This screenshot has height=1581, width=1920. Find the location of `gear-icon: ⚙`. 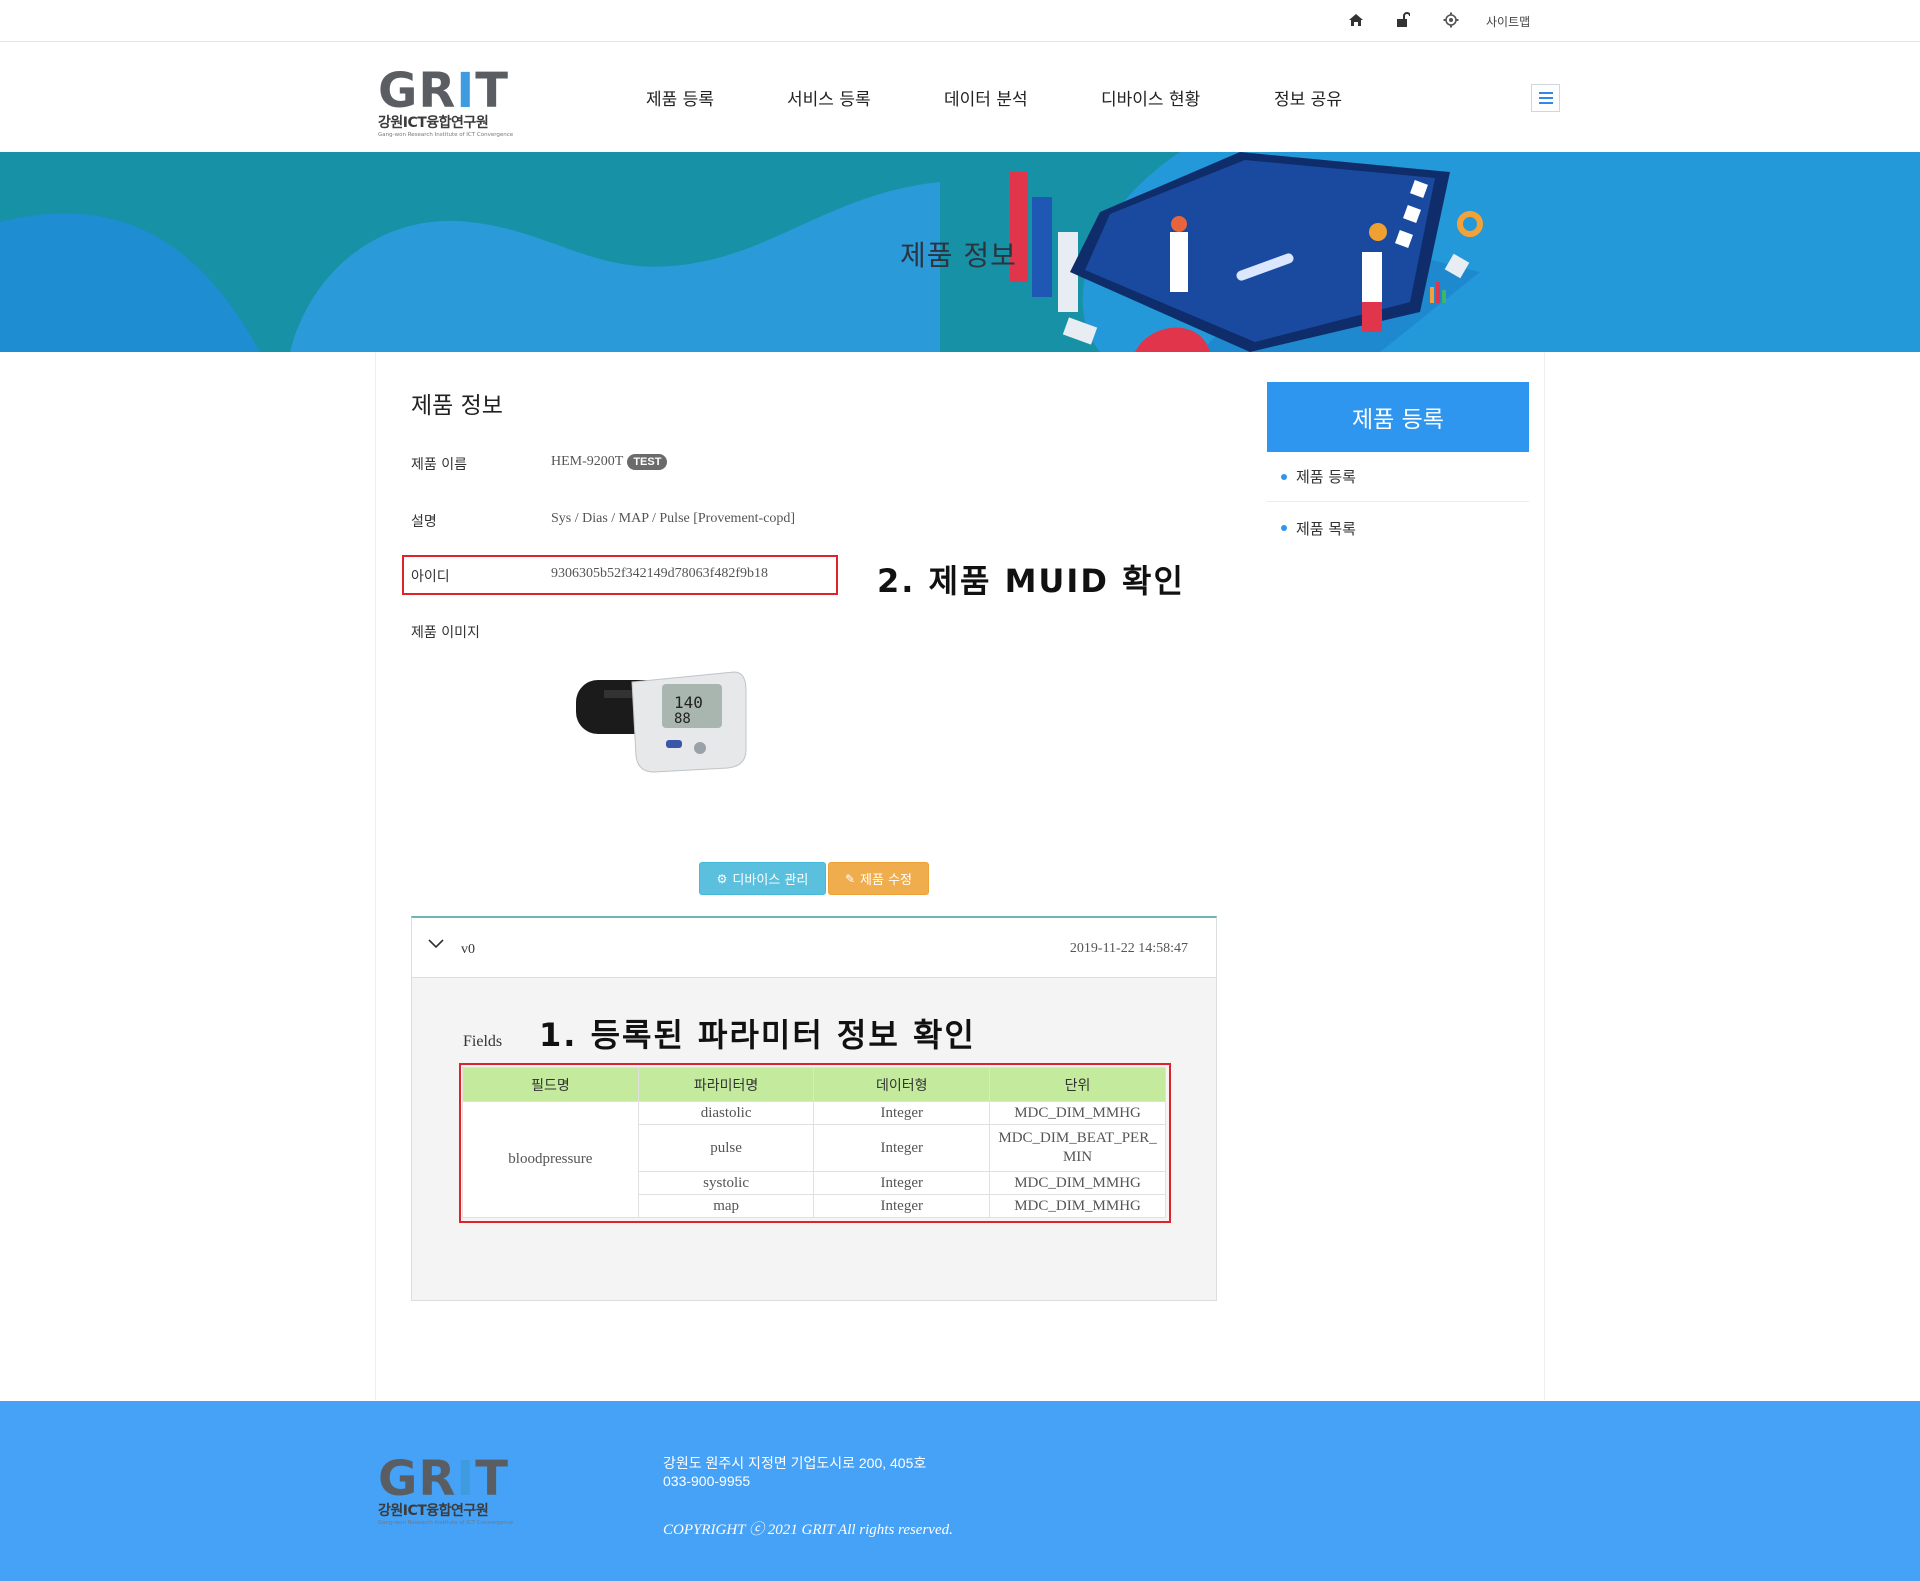

gear-icon: ⚙ is located at coordinates (722, 878).